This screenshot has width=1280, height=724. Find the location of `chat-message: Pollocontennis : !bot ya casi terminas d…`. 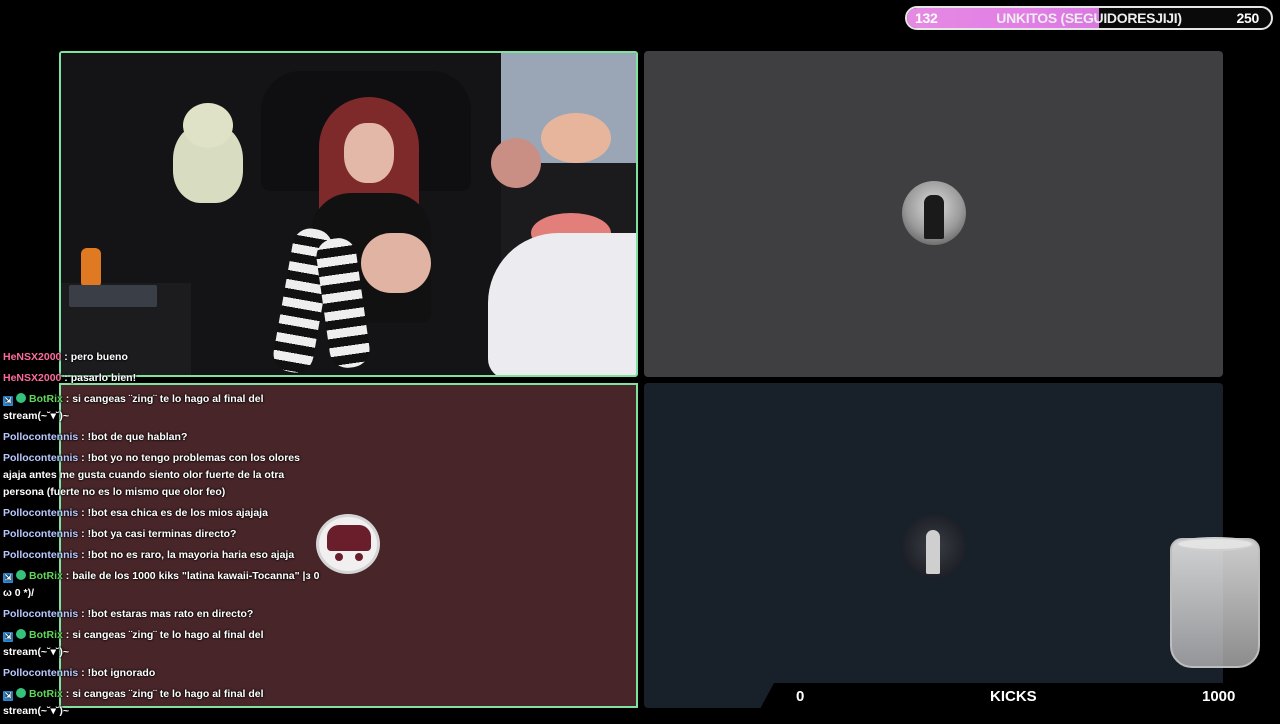

chat-message: Pollocontennis : !bot ya casi terminas d… is located at coordinates (163, 534).